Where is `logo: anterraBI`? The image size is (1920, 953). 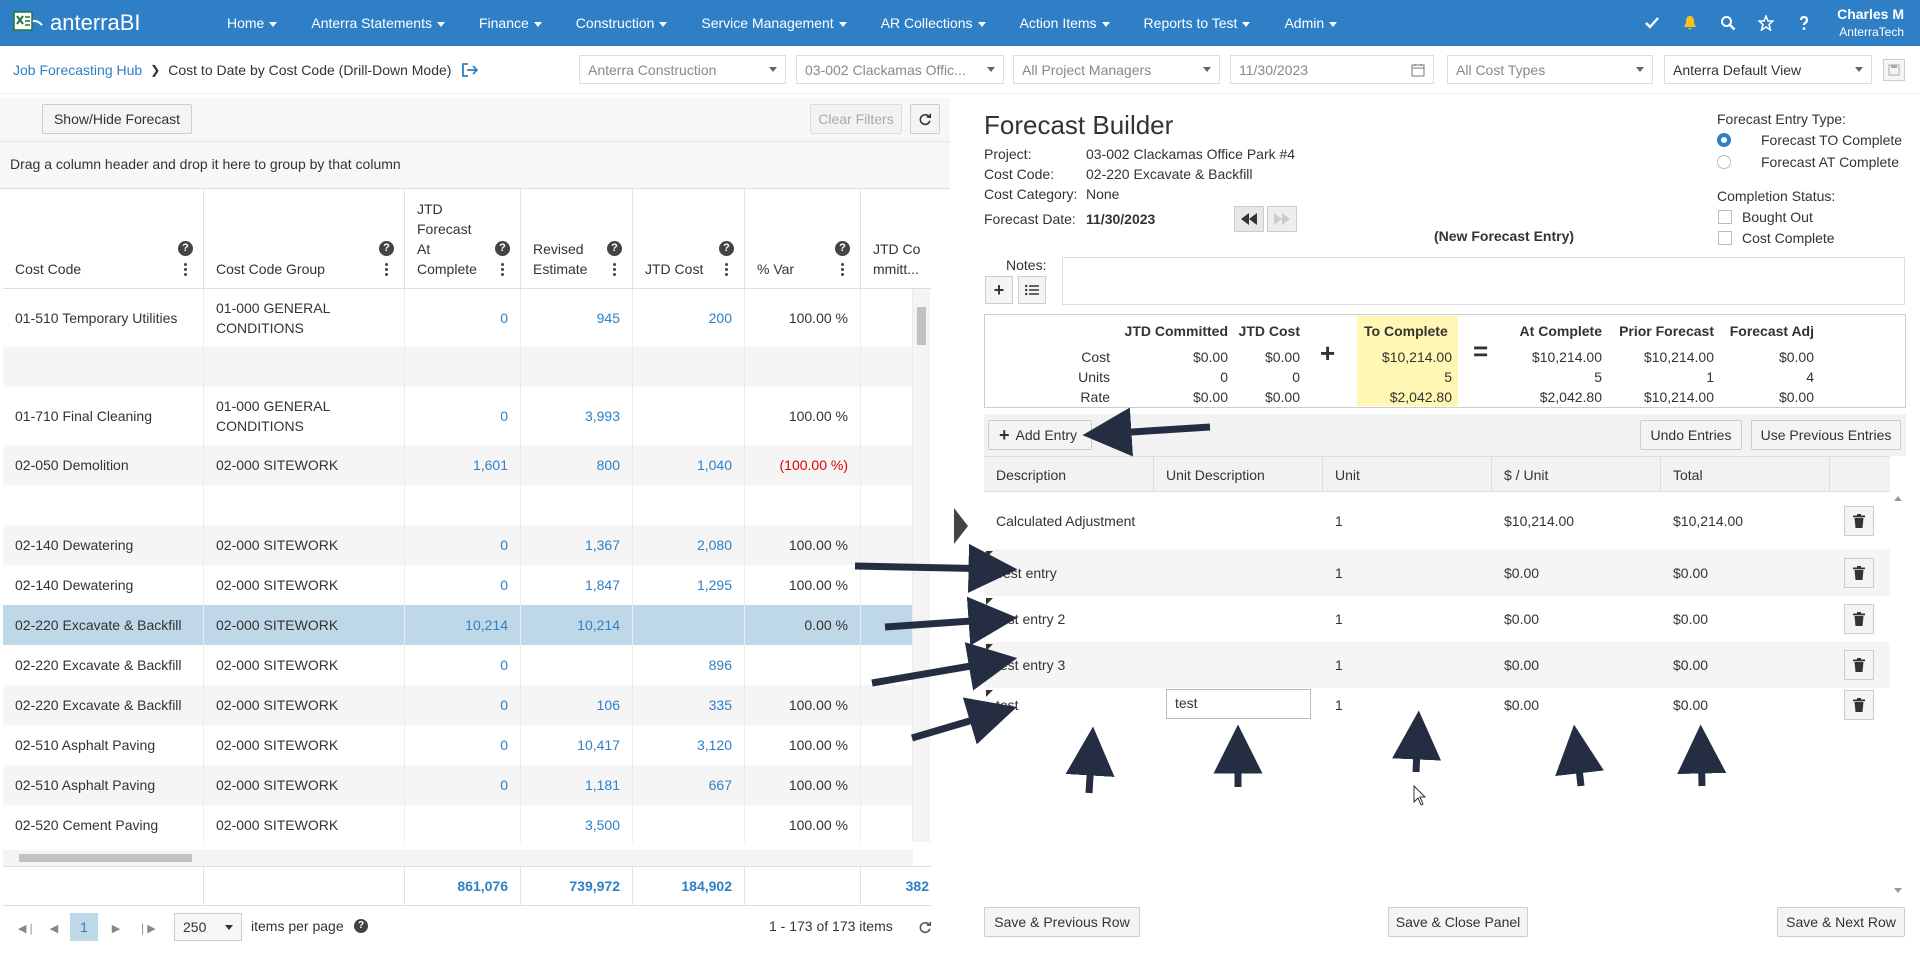
logo: anterraBI is located at coordinates (112, 23).